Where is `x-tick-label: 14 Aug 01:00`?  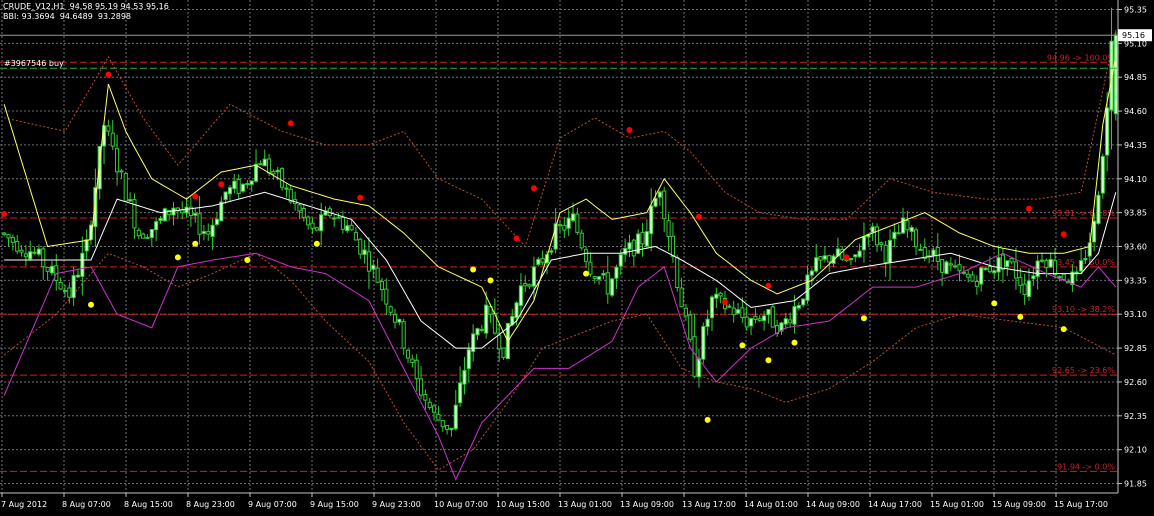 x-tick-label: 14 Aug 01:00 is located at coordinates (771, 504).